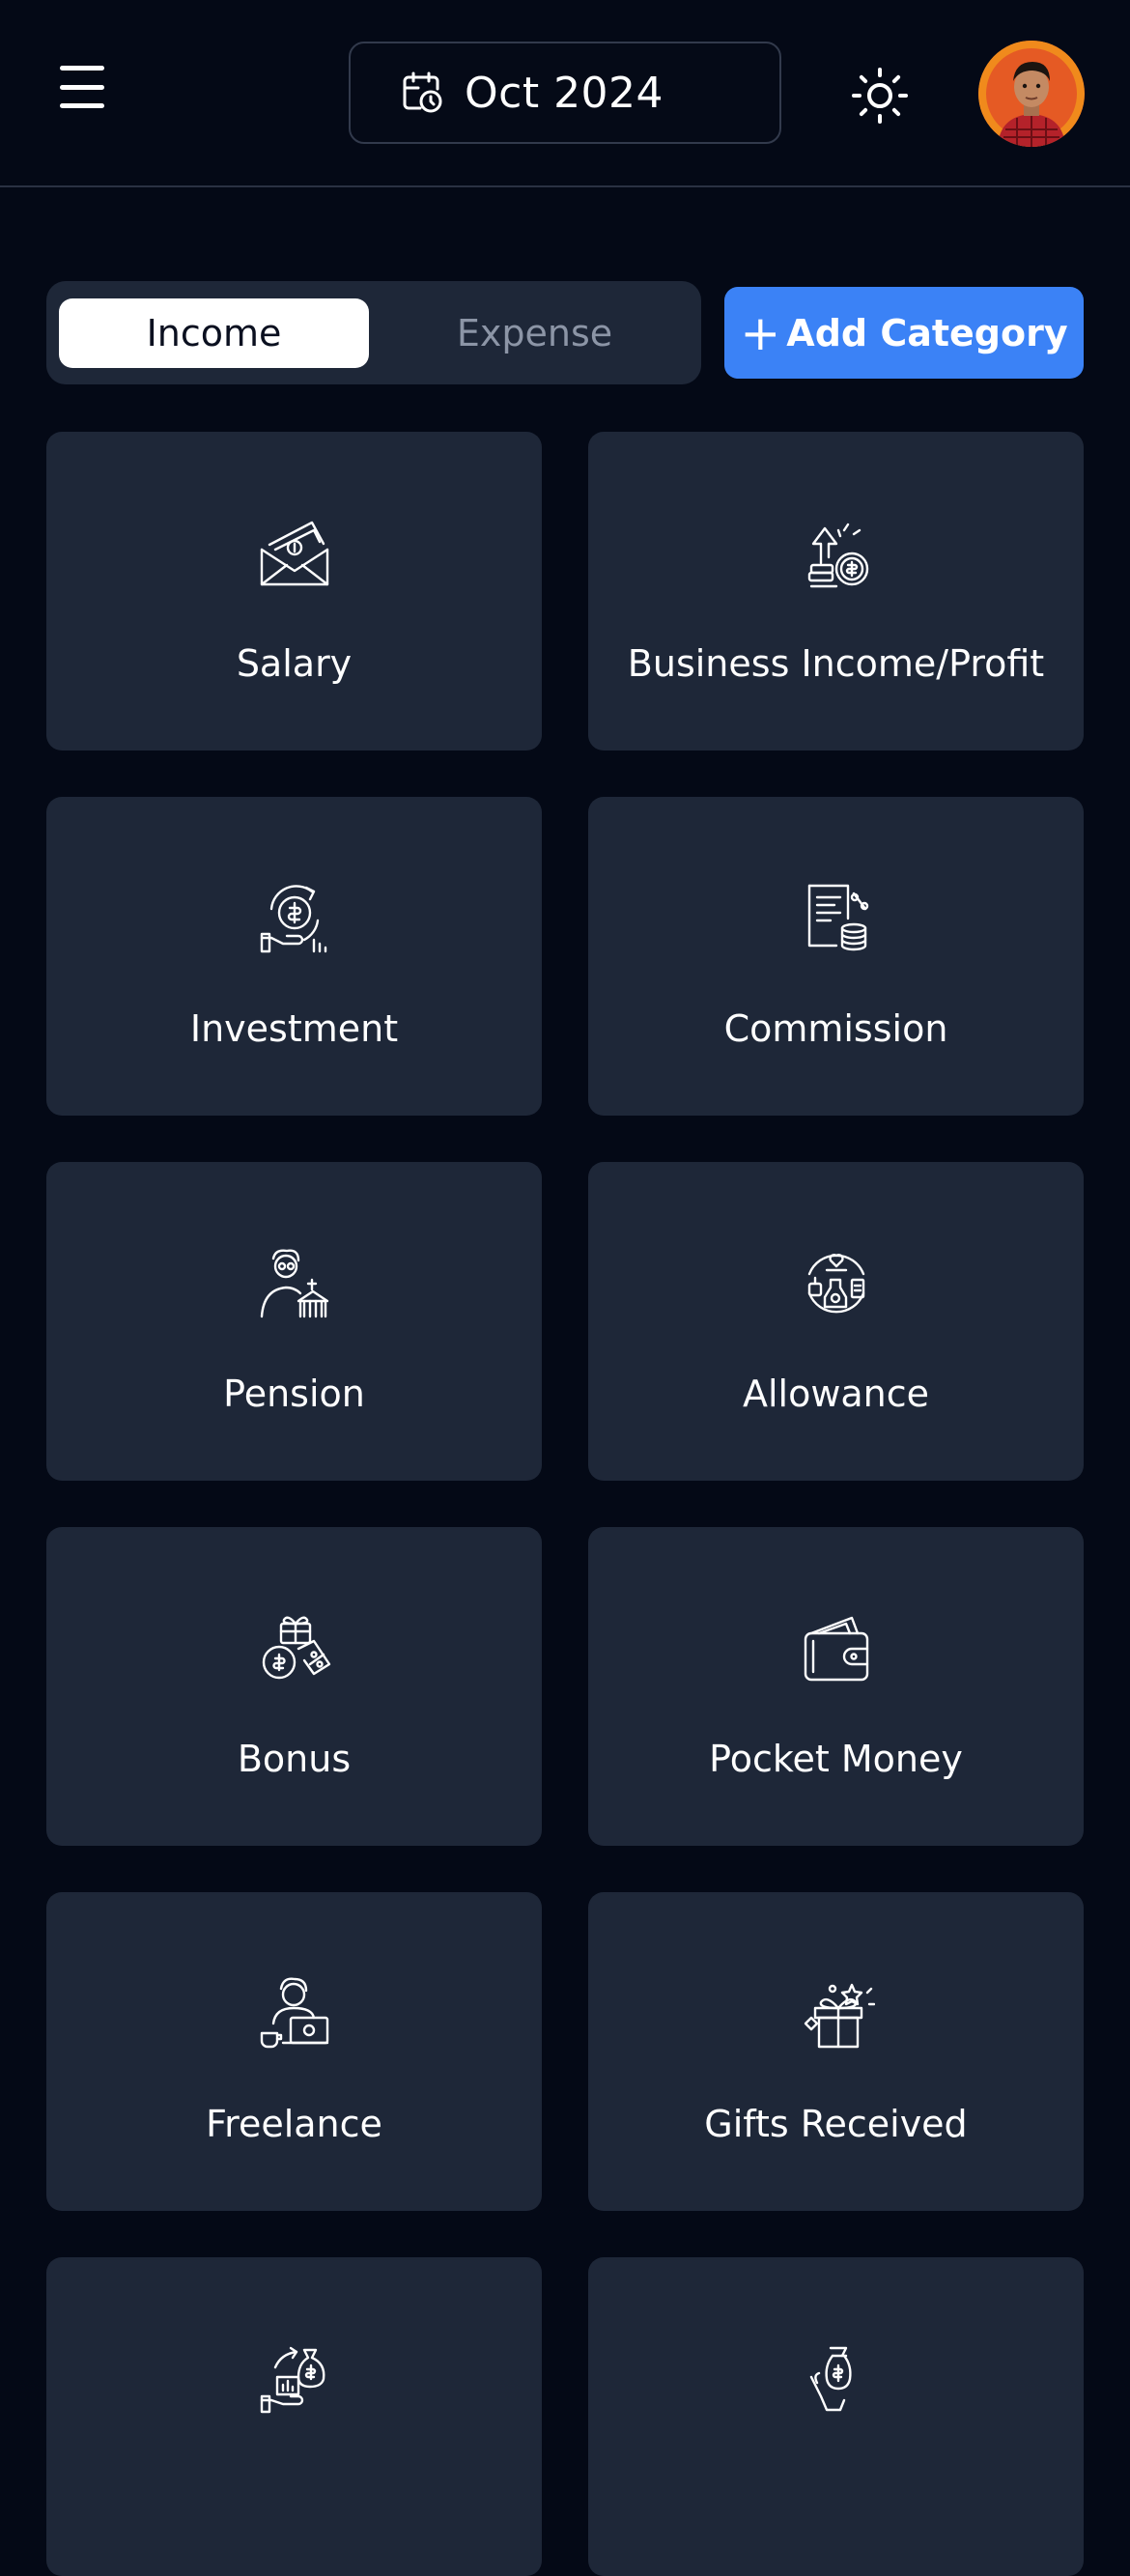 This screenshot has height=2576, width=1130. I want to click on category-card-pocket-money: Pocket Money, so click(836, 1686).